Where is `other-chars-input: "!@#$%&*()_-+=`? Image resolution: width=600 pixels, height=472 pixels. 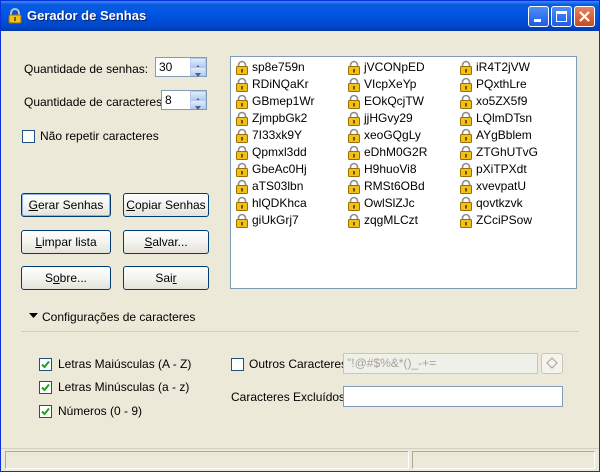 other-chars-input: "!@#$%&*()_-+= is located at coordinates (440, 363).